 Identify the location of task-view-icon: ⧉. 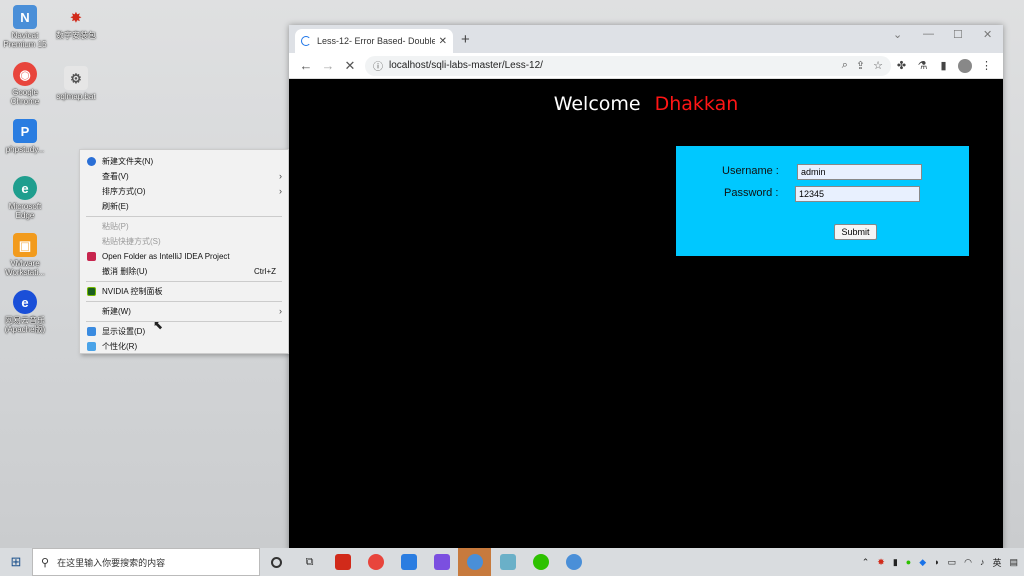
(309, 561).